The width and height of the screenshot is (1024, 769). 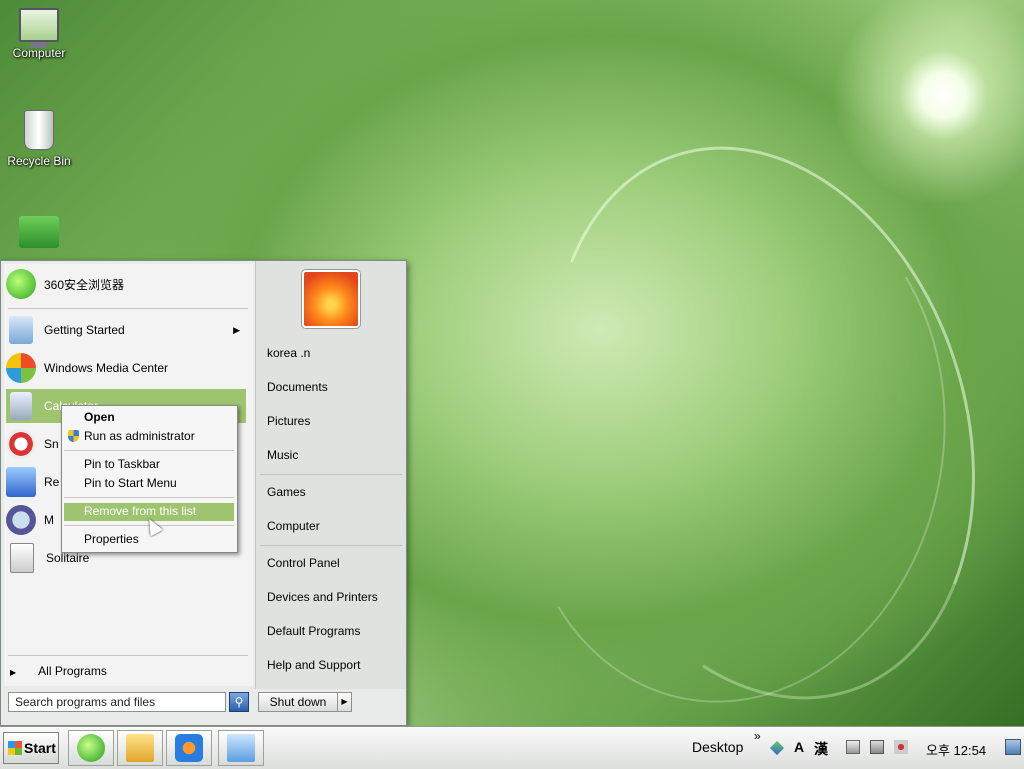 I want to click on desktop-icon-recycle-bin: Recycle Bin, so click(x=39, y=139).